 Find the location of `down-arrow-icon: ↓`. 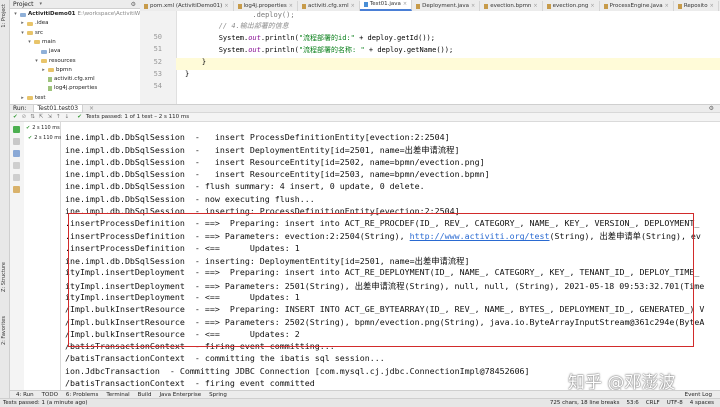

down-arrow-icon: ↓ is located at coordinates (67, 117).